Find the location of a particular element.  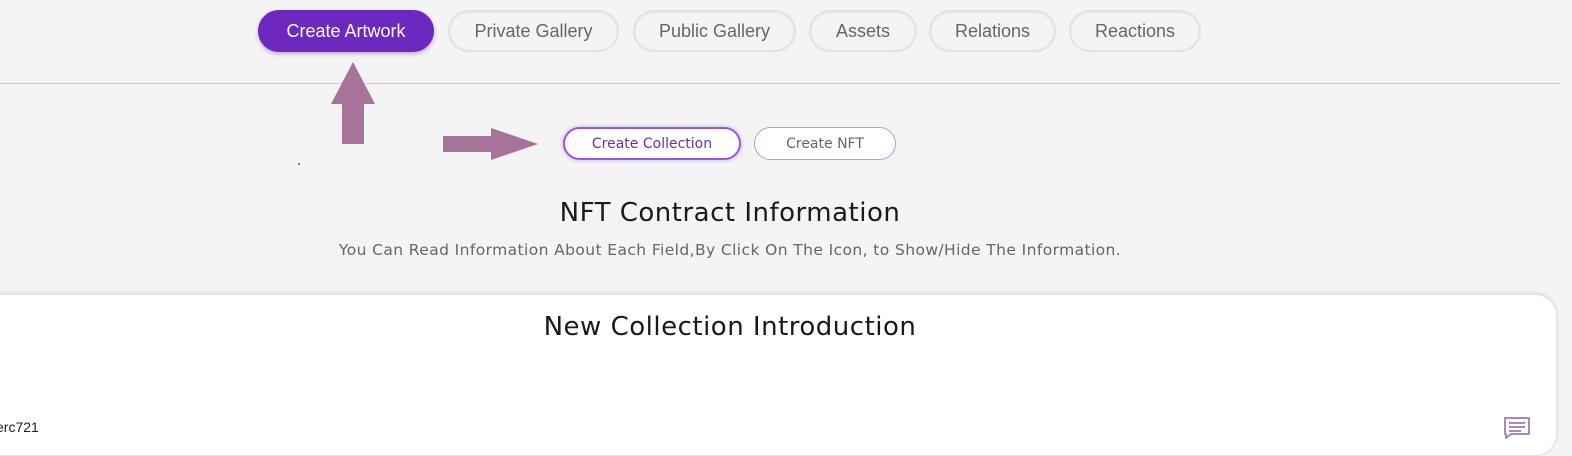

nav-divider is located at coordinates (780, 83).